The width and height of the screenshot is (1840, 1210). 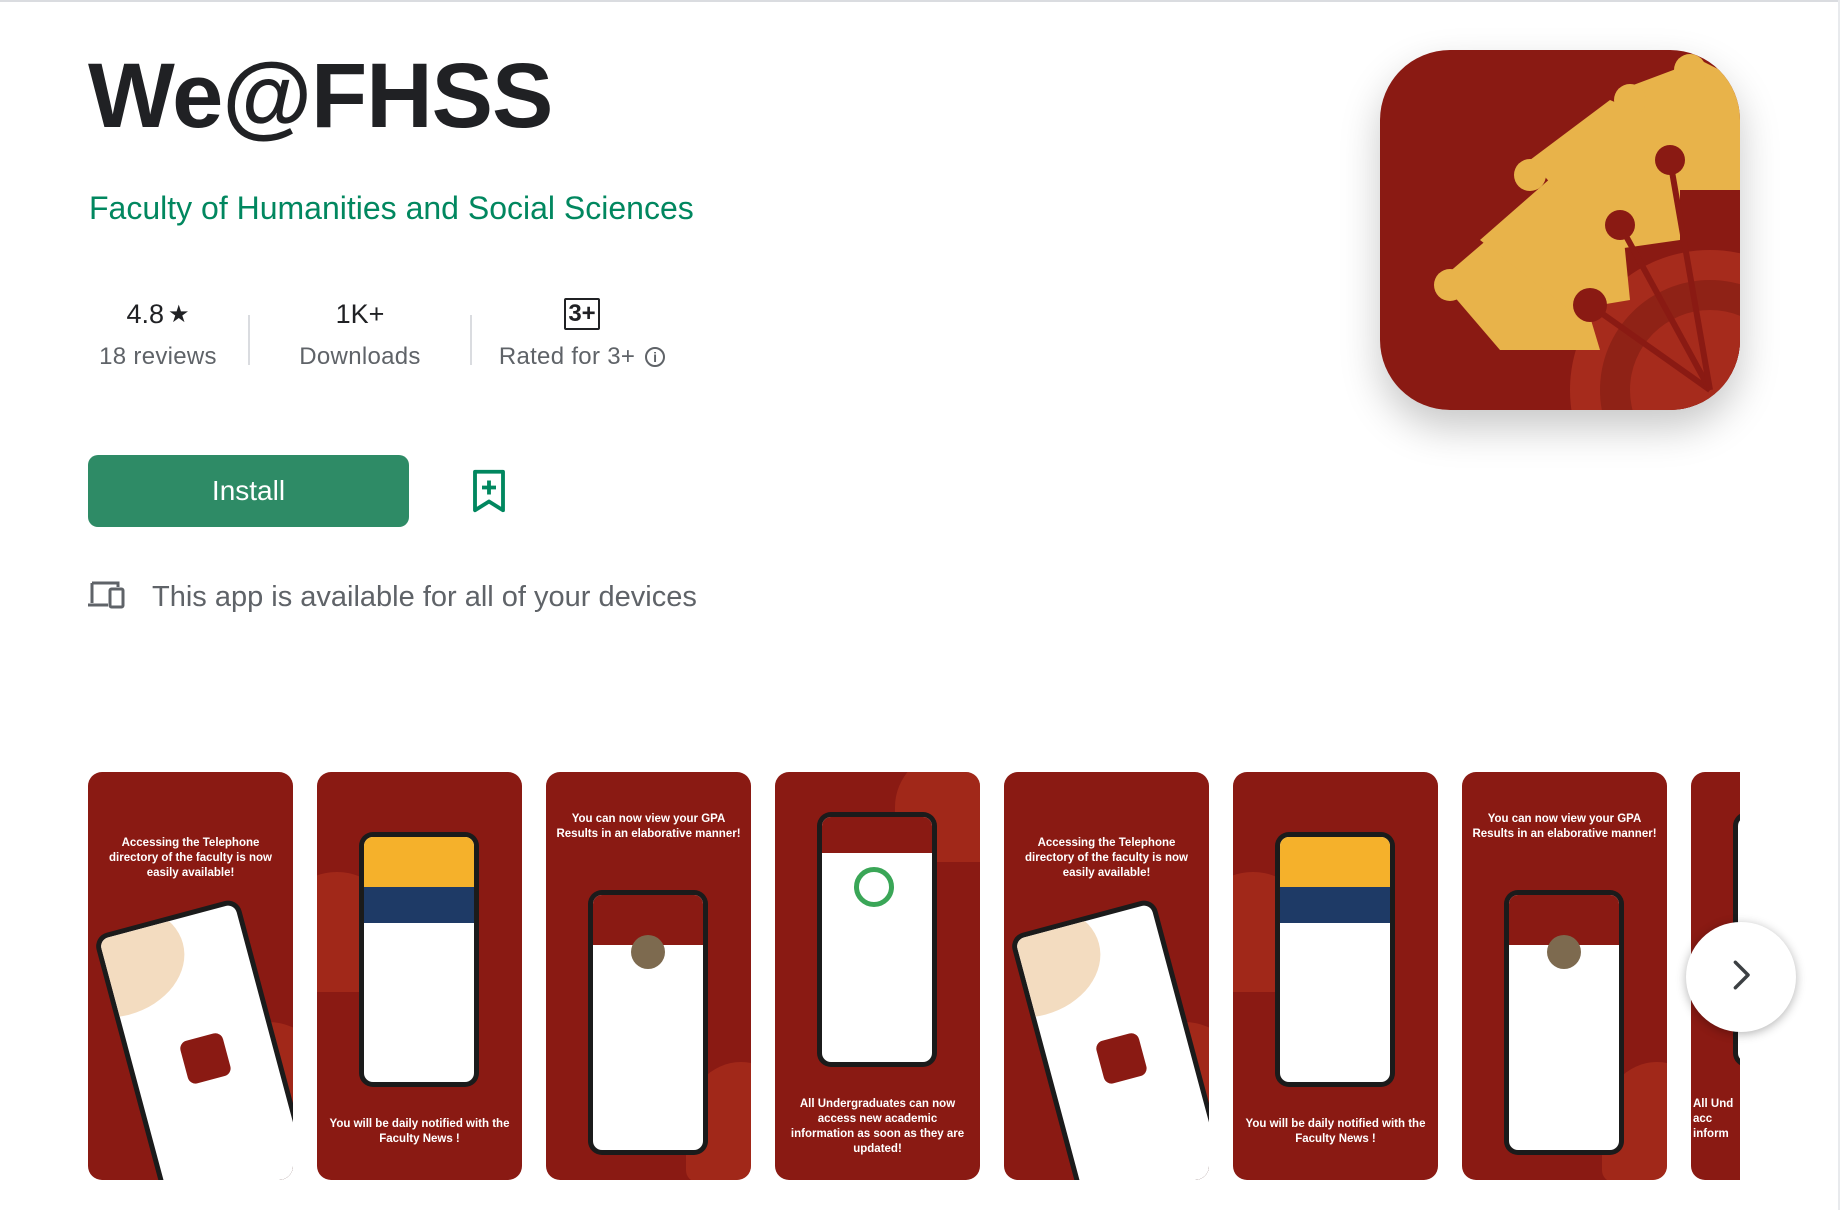 I want to click on bookmark-add-icon, so click(x=489, y=491).